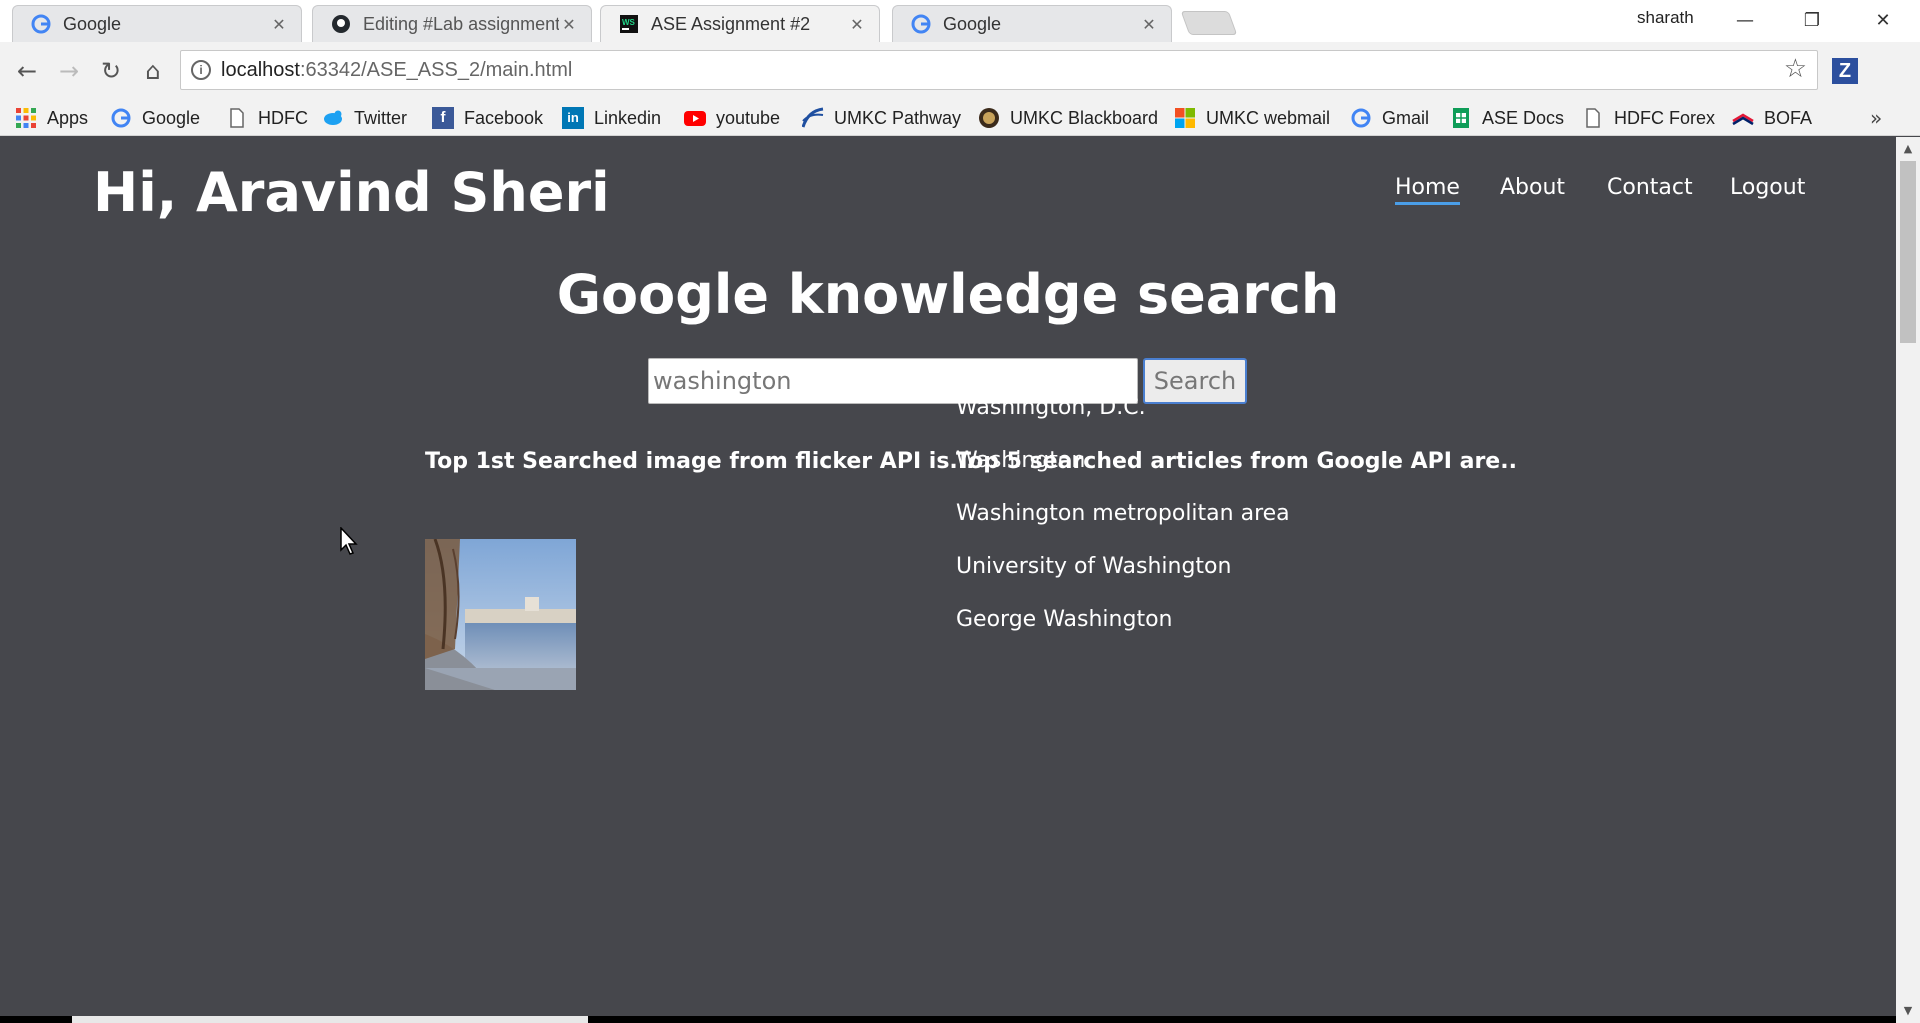  What do you see at coordinates (1209, 23) in the screenshot?
I see `new-tab-button` at bounding box center [1209, 23].